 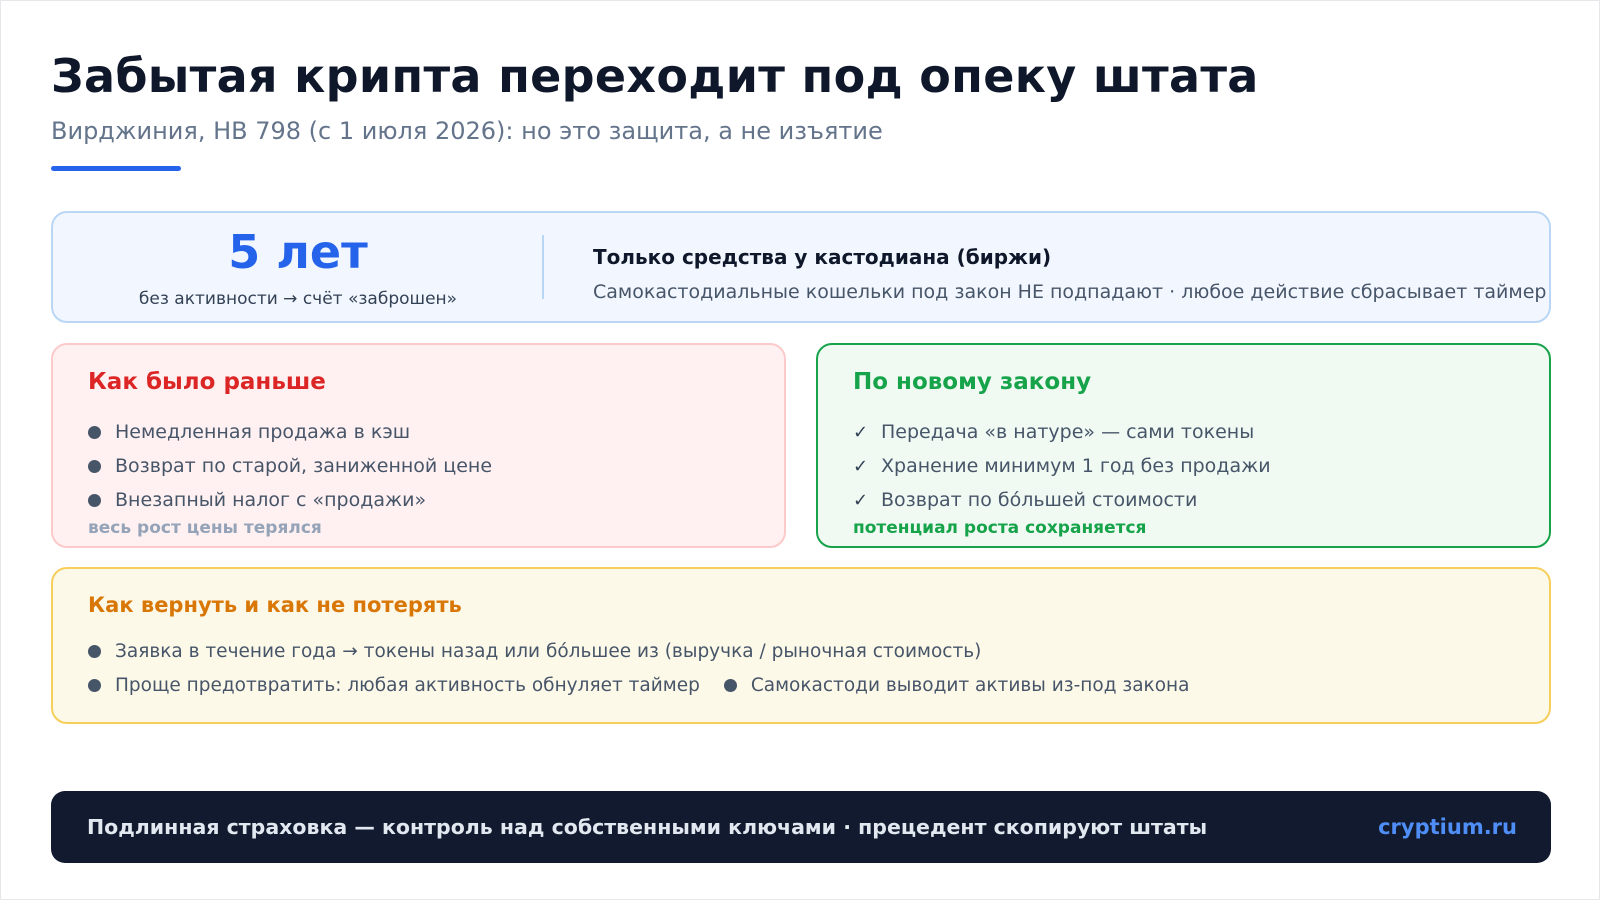 What do you see at coordinates (972, 382) in the screenshot?
I see `new-law-title: По новому закону` at bounding box center [972, 382].